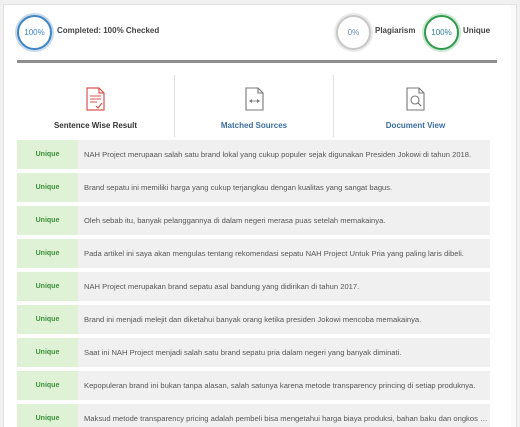 Image resolution: width=520 pixels, height=427 pixels. What do you see at coordinates (254, 125) in the screenshot?
I see `tab-label: Matched Sources` at bounding box center [254, 125].